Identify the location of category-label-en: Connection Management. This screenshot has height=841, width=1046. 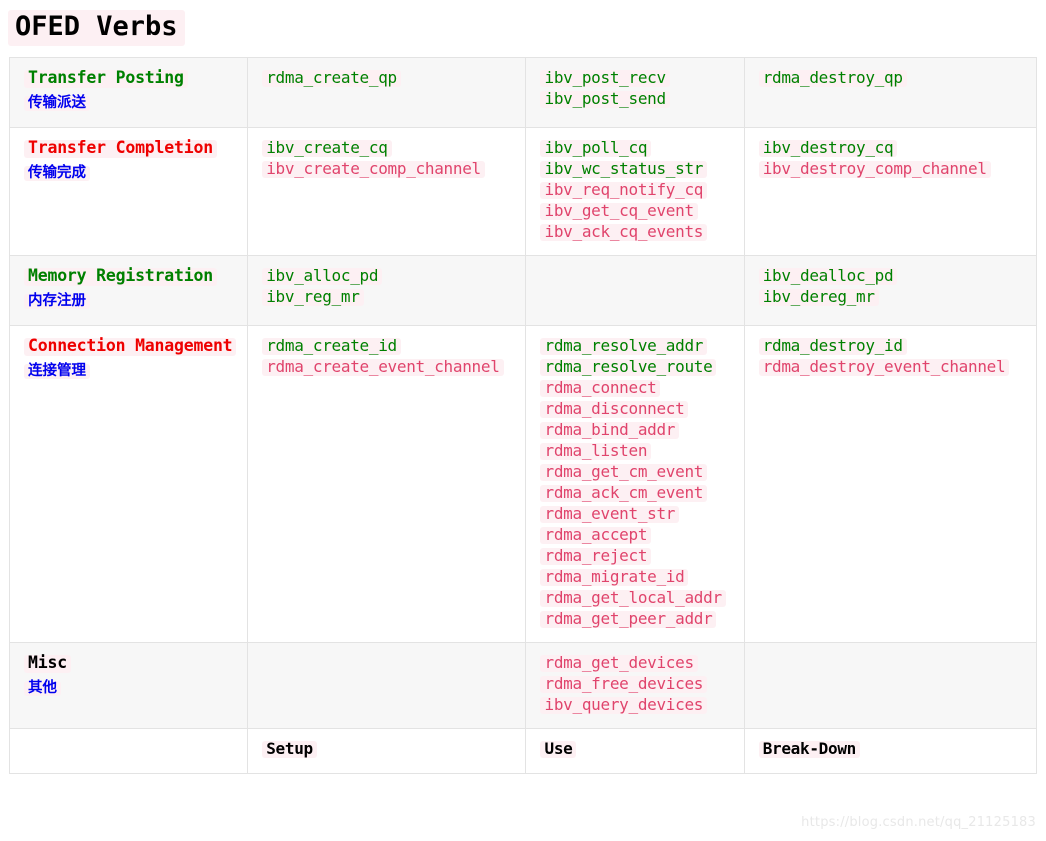
(130, 346).